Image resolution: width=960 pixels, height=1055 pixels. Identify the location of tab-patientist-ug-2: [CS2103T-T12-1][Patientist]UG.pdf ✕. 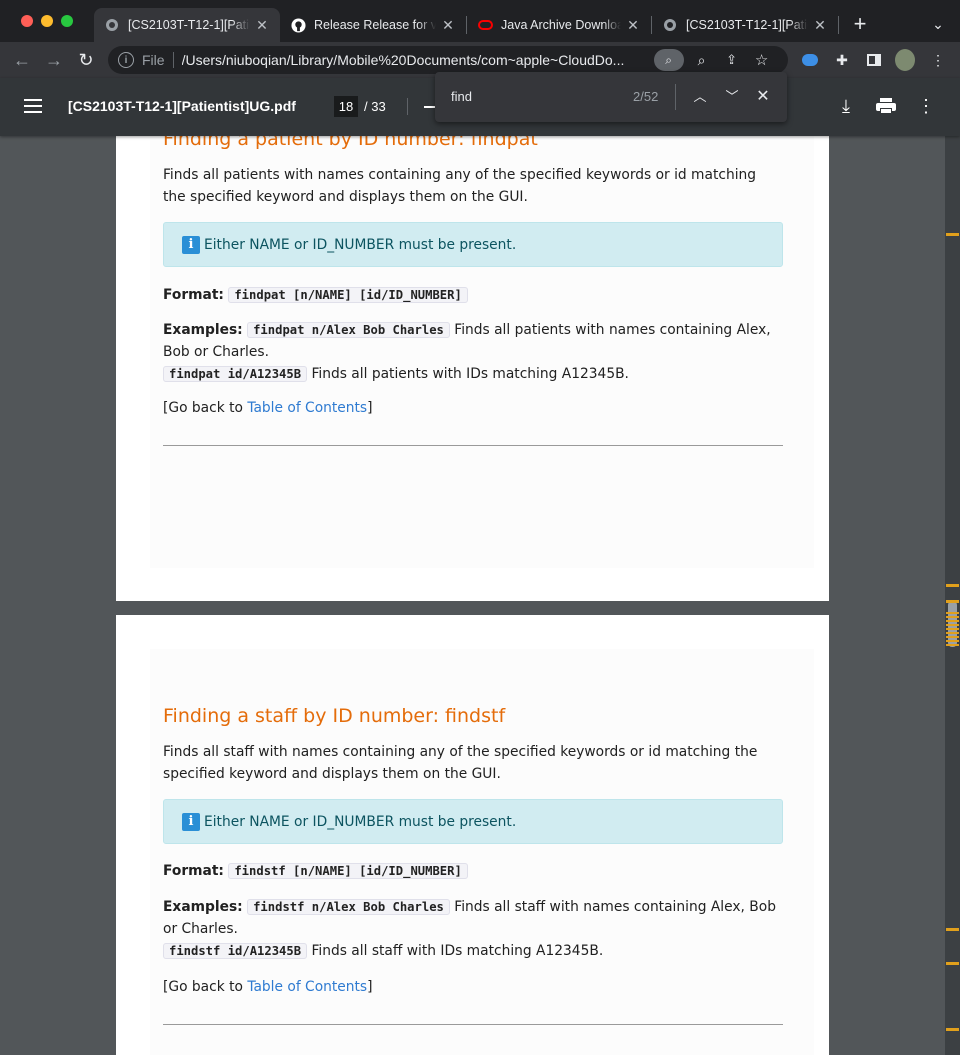
(745, 25).